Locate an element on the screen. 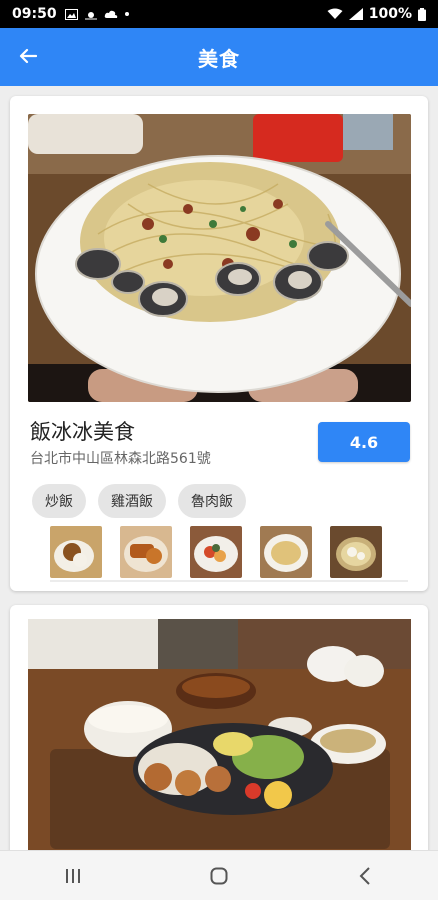 The width and height of the screenshot is (438, 900). image-icon is located at coordinates (71, 14).